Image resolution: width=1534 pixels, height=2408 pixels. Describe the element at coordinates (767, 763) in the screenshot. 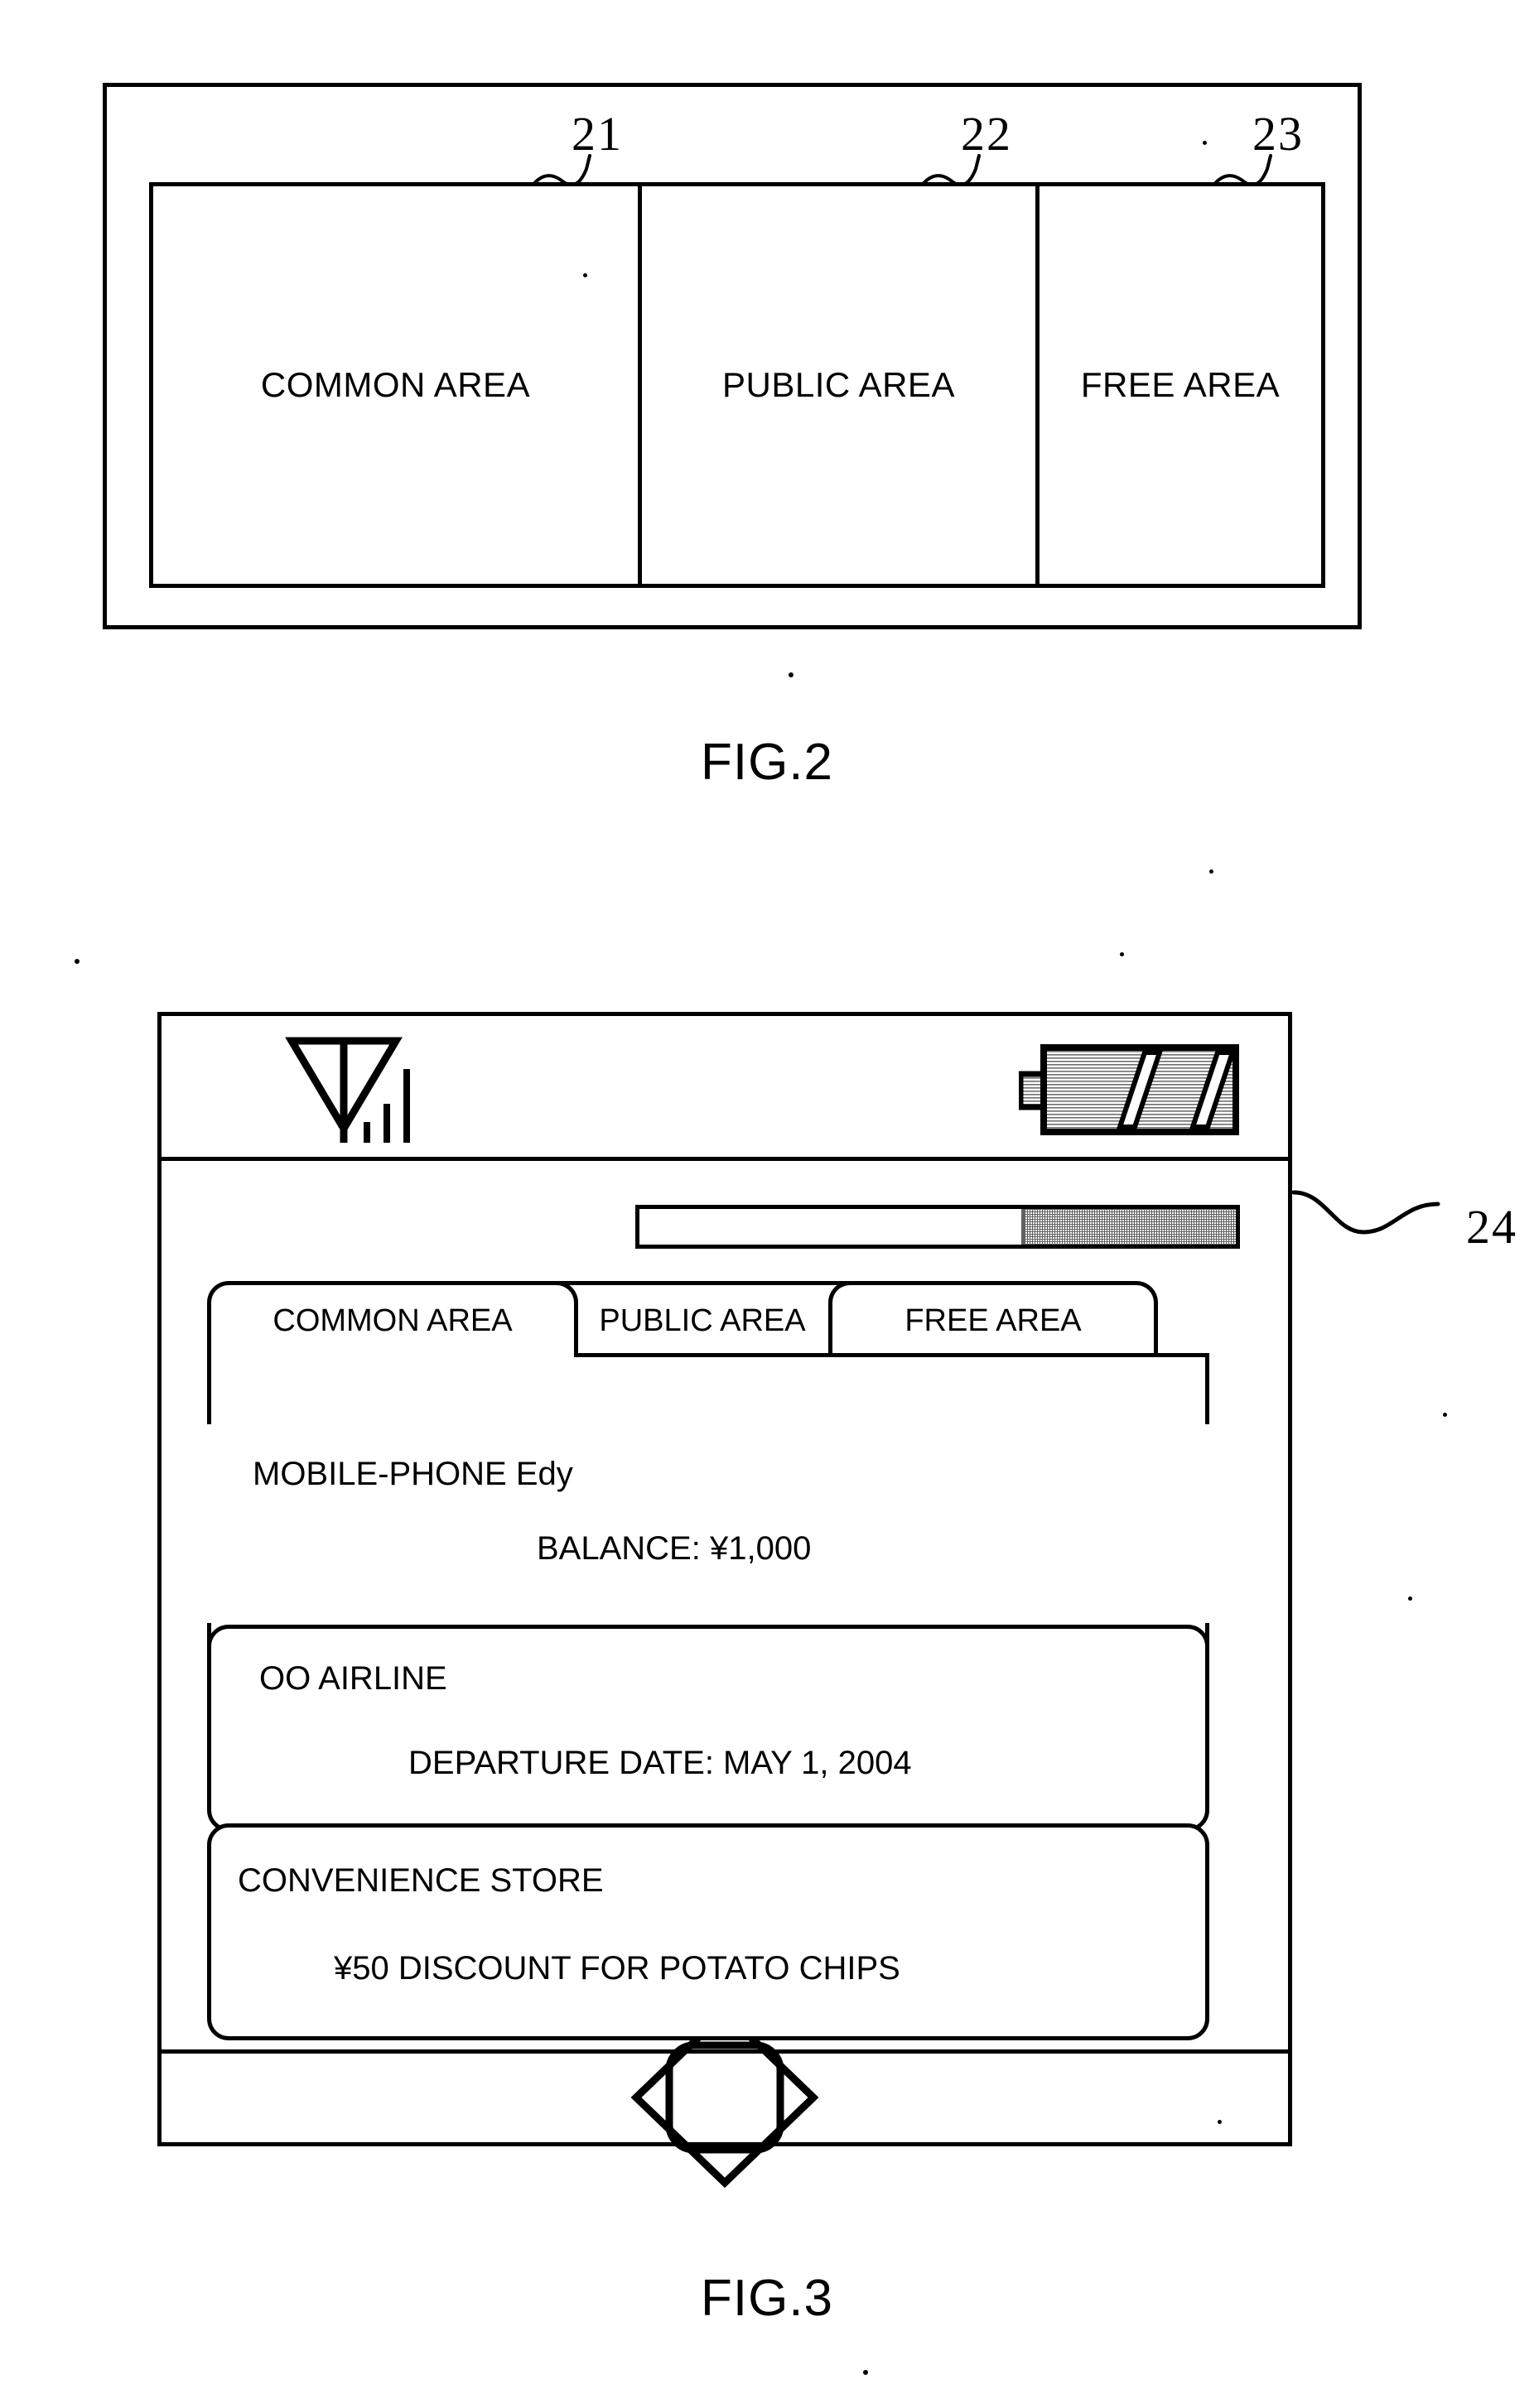

I see `figure-caption-2: FIG.2` at that location.